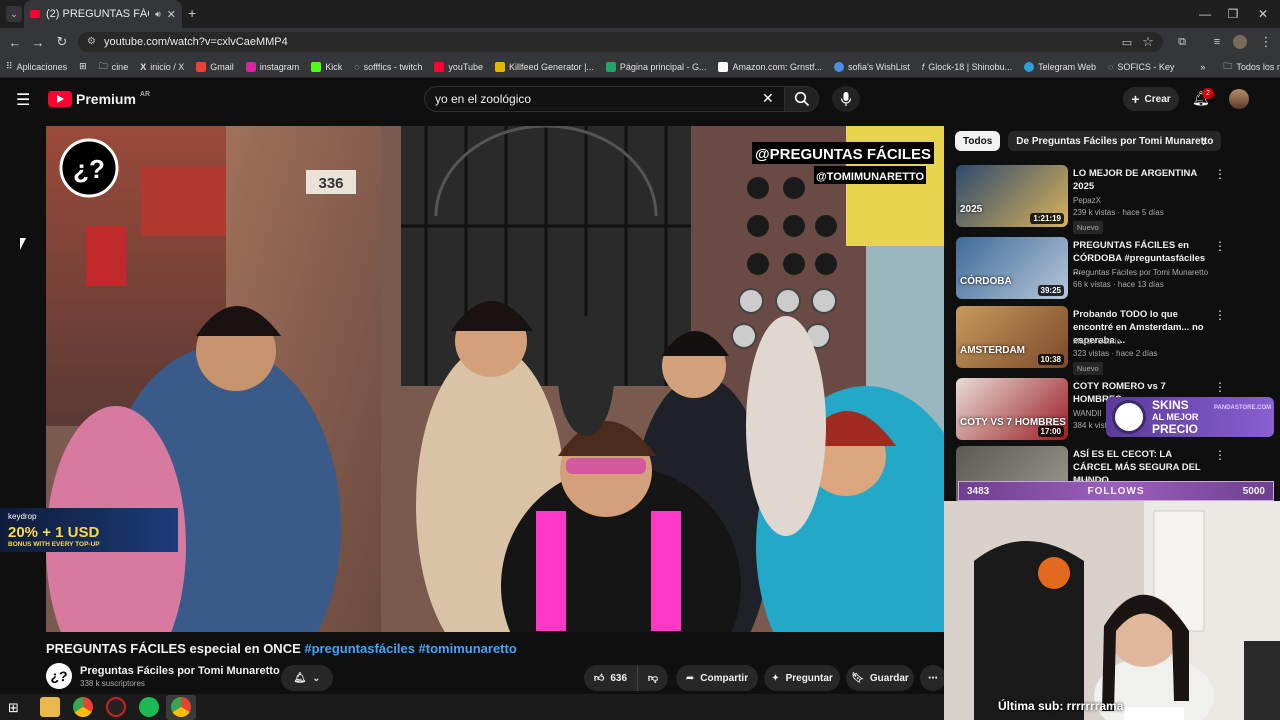 This screenshot has height=720, width=1280. What do you see at coordinates (1243, 408) in the screenshot?
I see `ad-site: PANDASTORE.COM` at bounding box center [1243, 408].